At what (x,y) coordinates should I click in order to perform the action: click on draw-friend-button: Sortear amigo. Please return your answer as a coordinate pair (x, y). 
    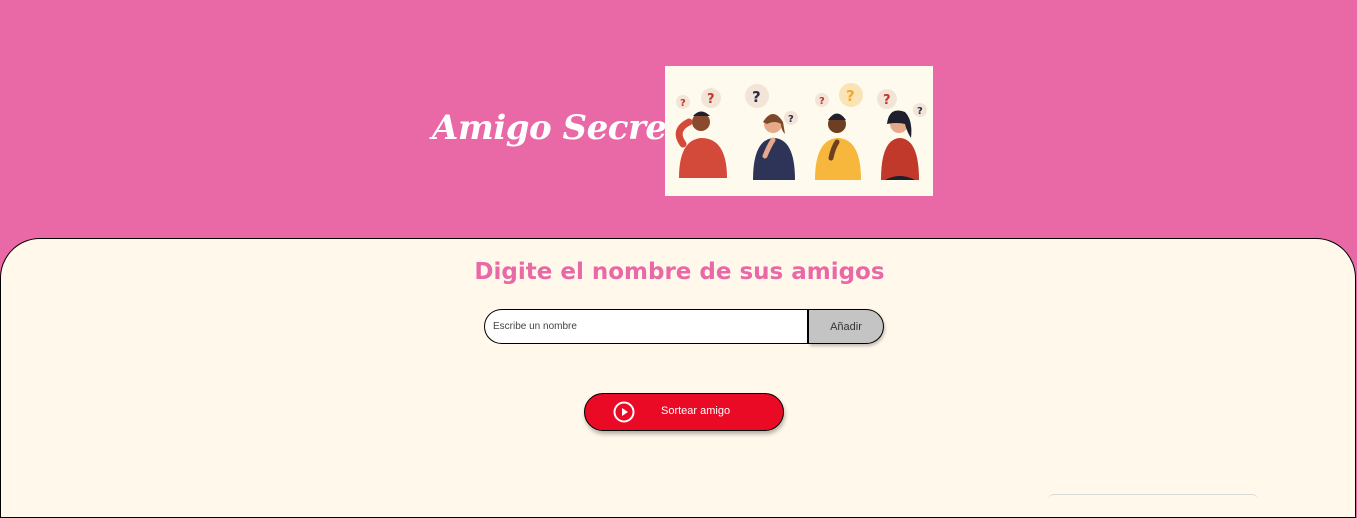
    Looking at the image, I should click on (684, 412).